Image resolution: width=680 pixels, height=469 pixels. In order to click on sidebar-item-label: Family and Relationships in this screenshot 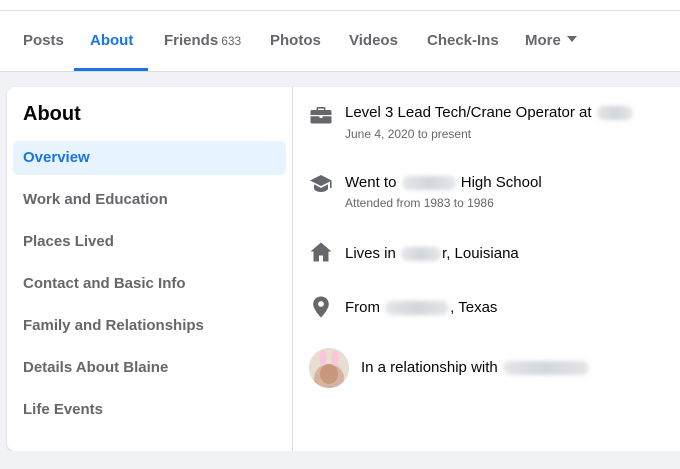, I will do `click(113, 325)`.